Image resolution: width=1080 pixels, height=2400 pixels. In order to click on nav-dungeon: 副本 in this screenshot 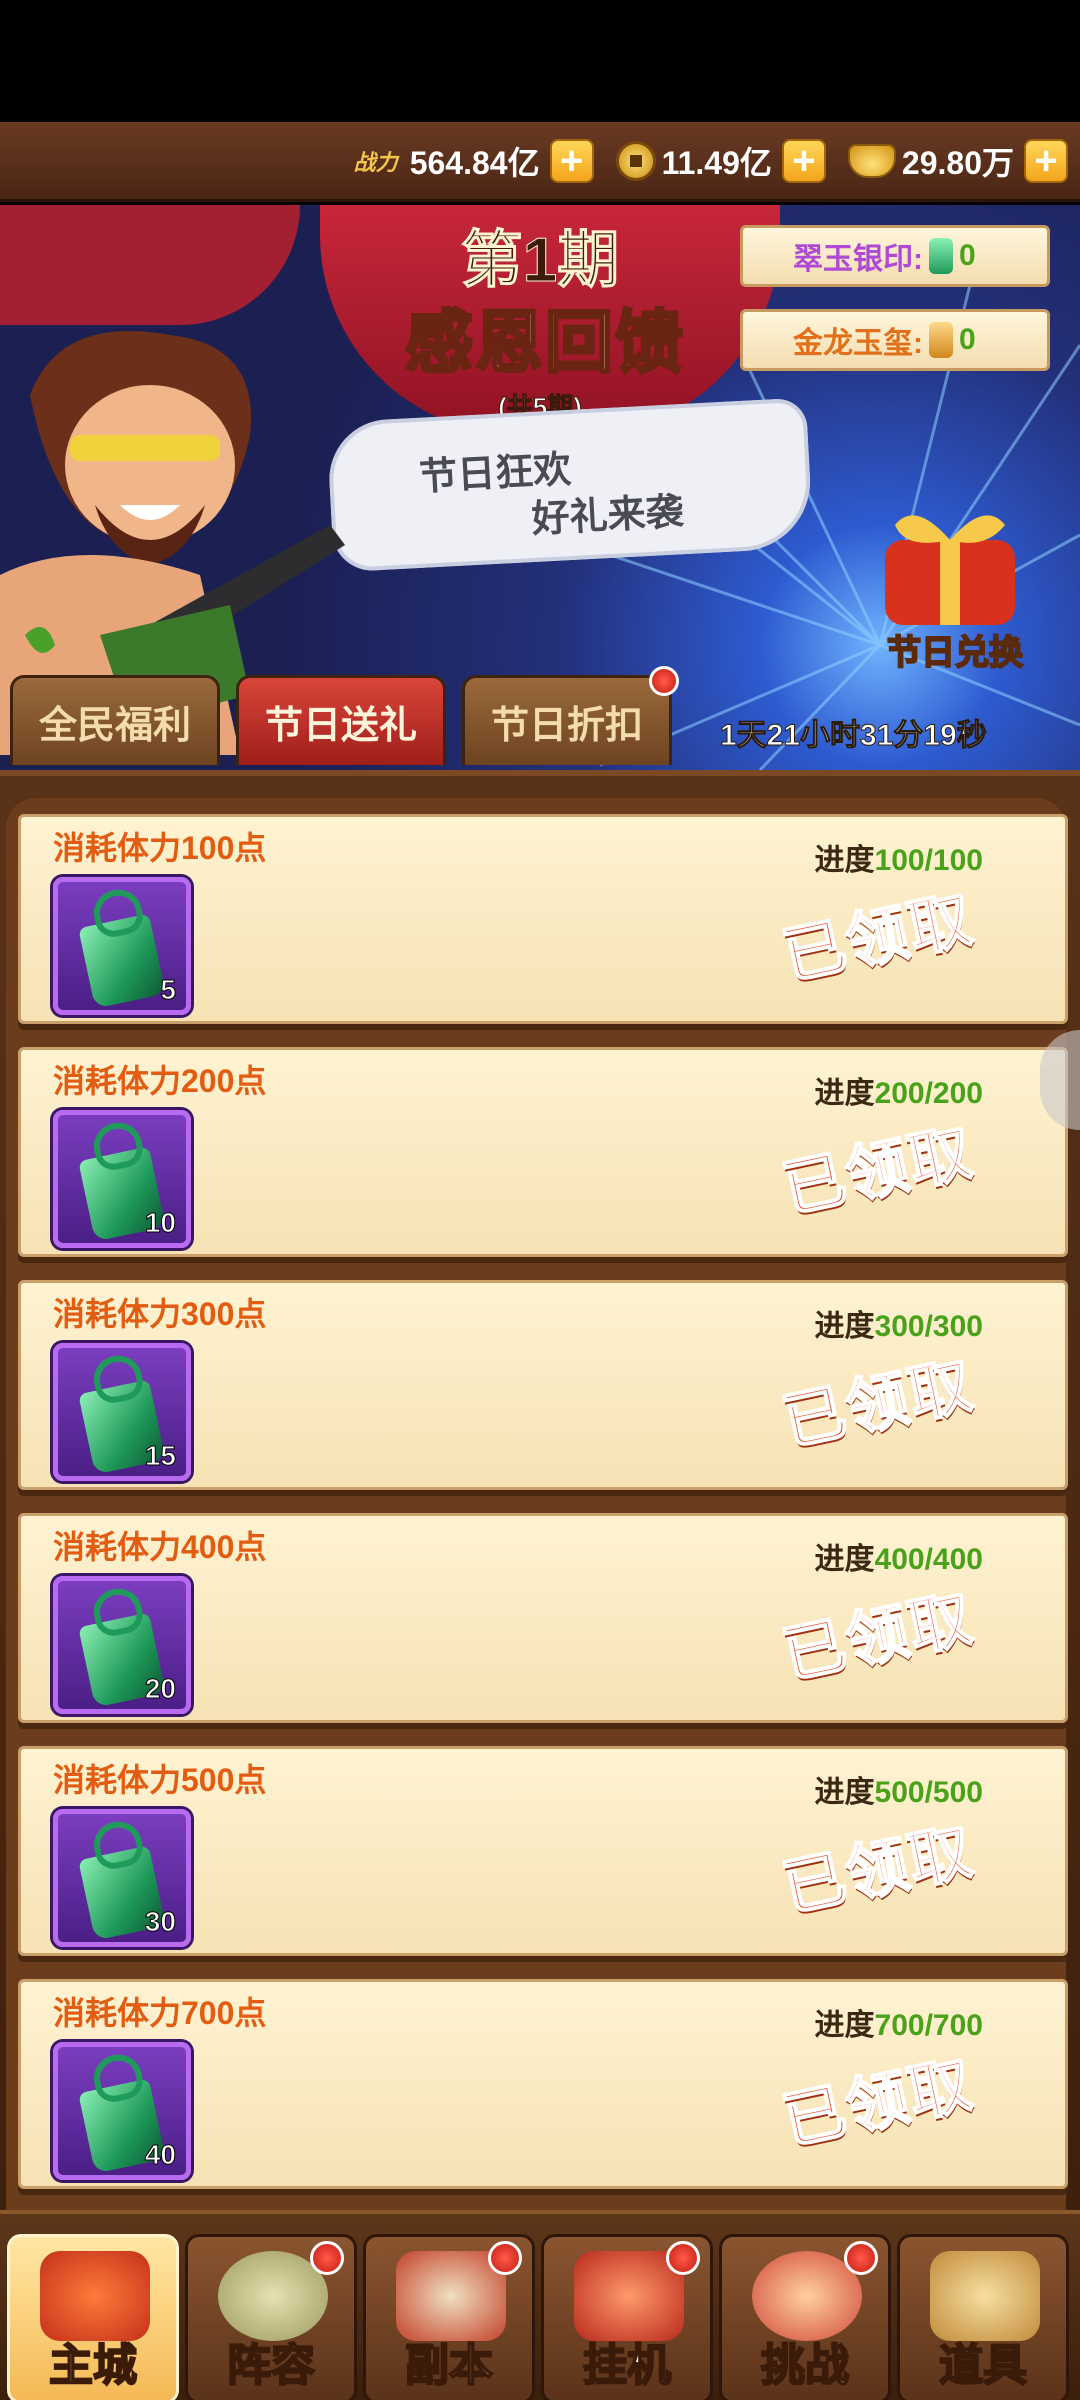, I will do `click(449, 2317)`.